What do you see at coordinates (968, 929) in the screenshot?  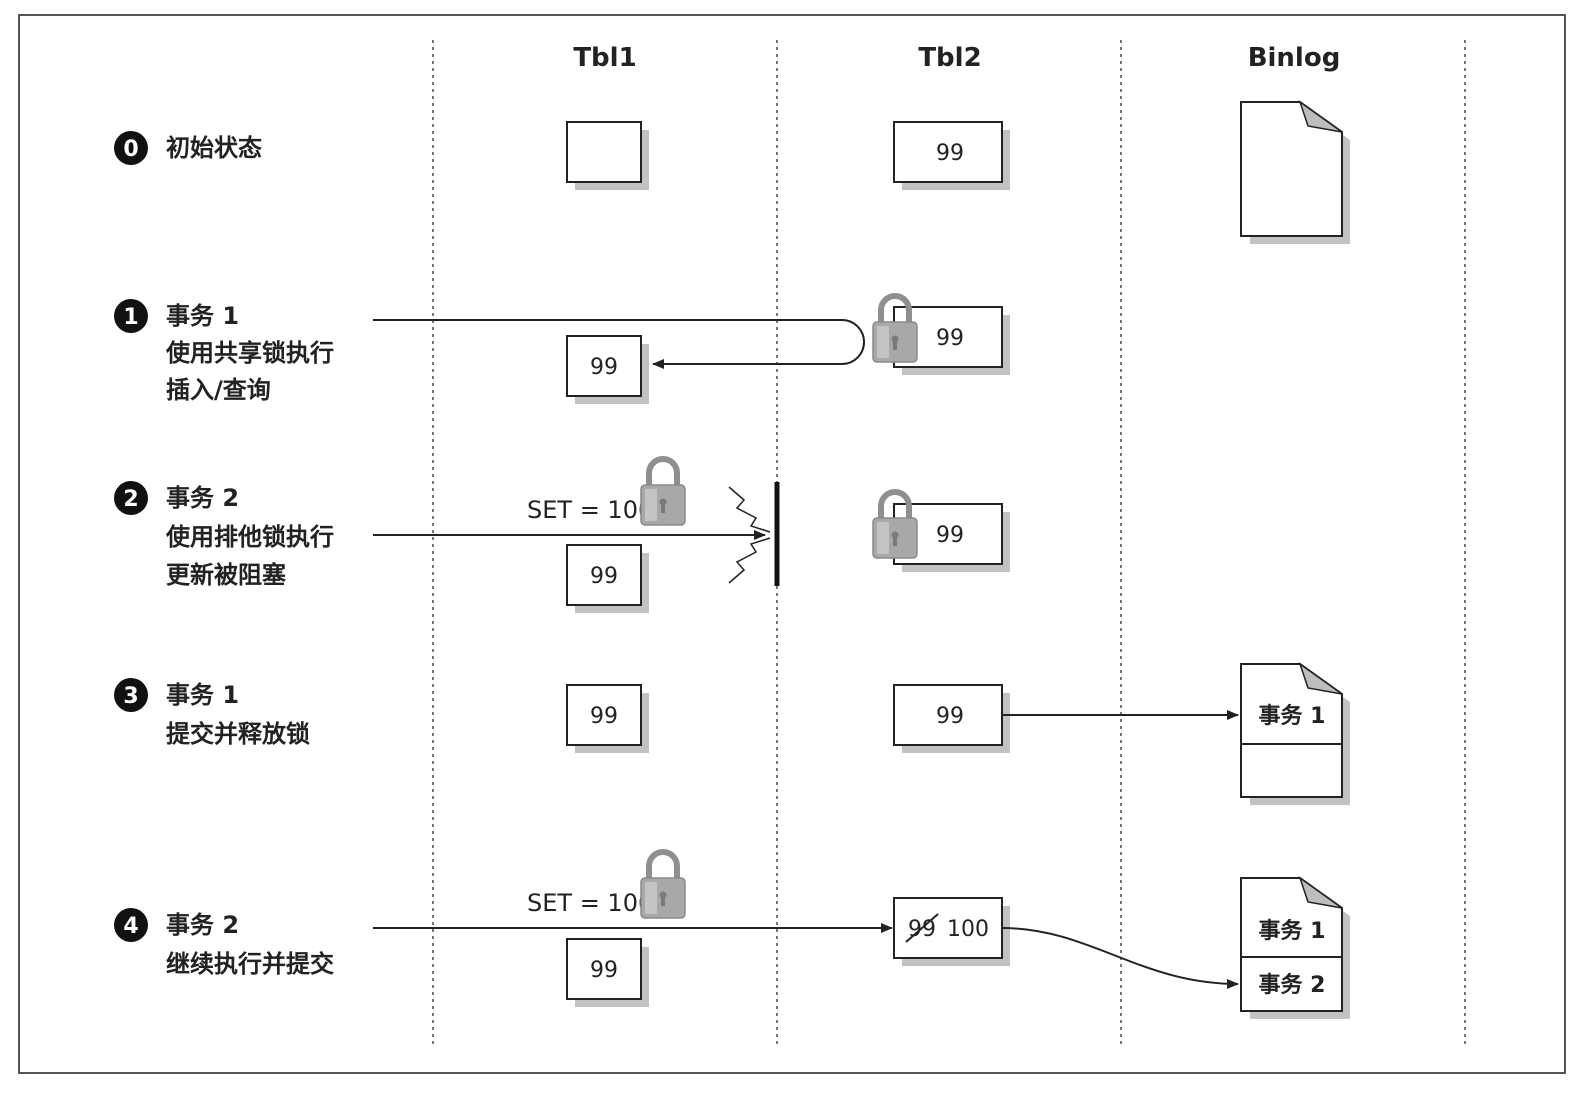 I see `new-value: 100` at bounding box center [968, 929].